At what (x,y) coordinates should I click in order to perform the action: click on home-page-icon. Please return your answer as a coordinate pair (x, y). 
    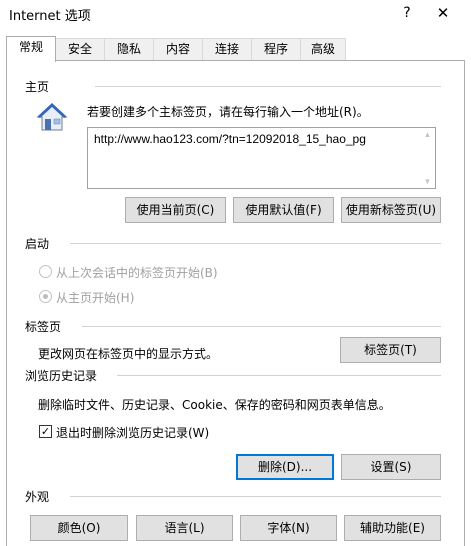
    Looking at the image, I should click on (52, 117).